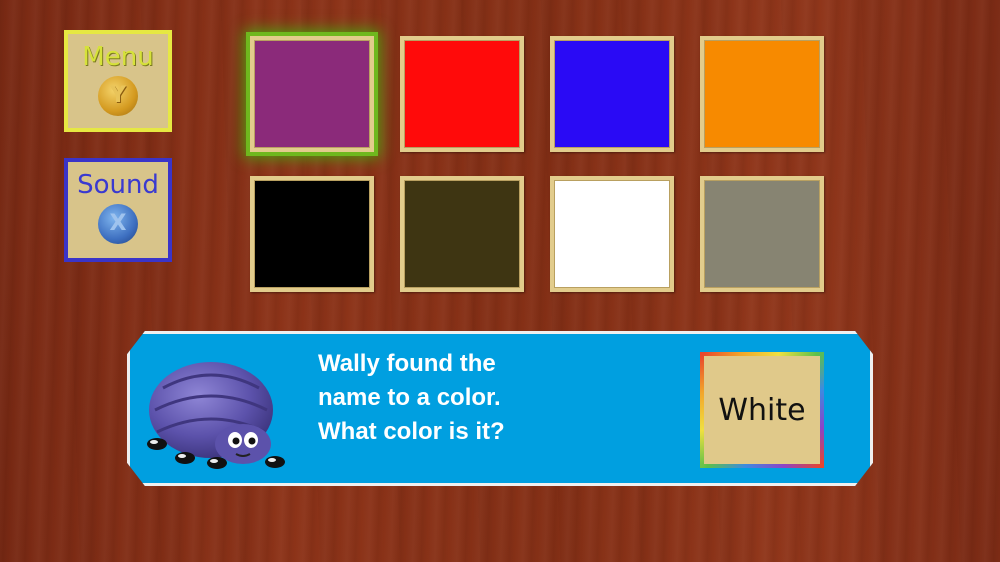  I want to click on menu-label: Menu, so click(118, 57).